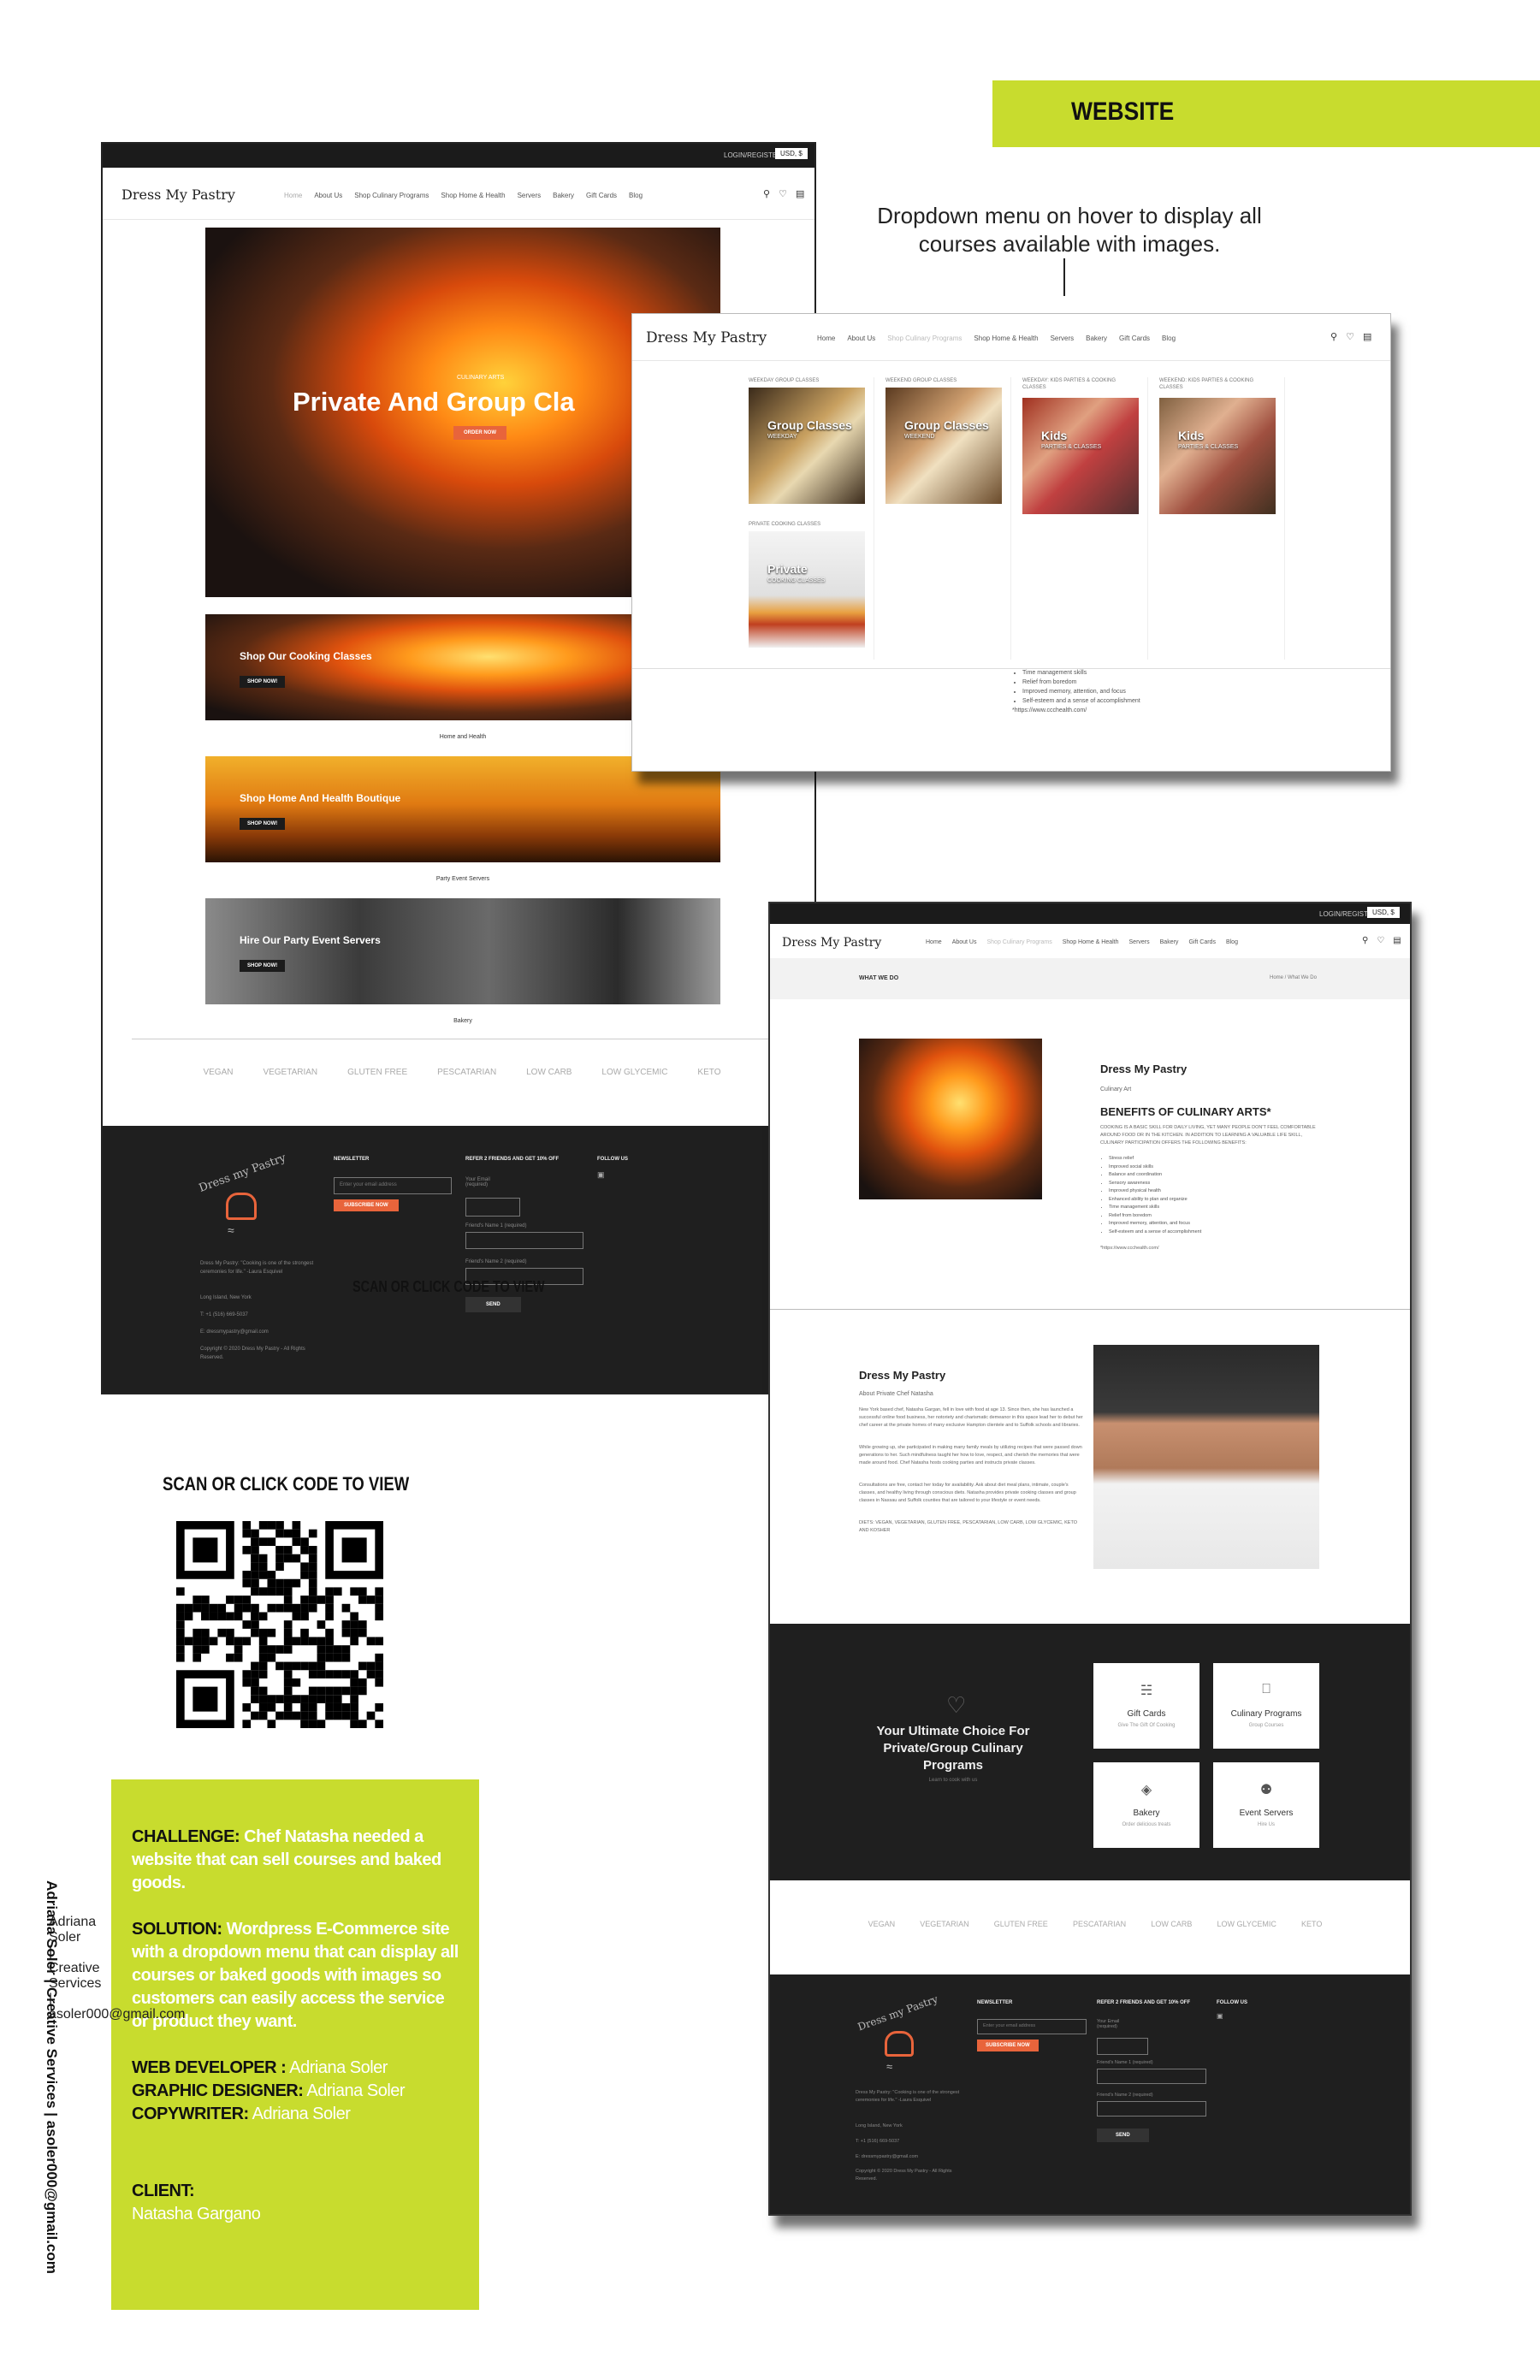 Image resolution: width=1540 pixels, height=2380 pixels. Describe the element at coordinates (1293, 977) in the screenshot. I see `breadcrumb: Home / What We Do` at that location.